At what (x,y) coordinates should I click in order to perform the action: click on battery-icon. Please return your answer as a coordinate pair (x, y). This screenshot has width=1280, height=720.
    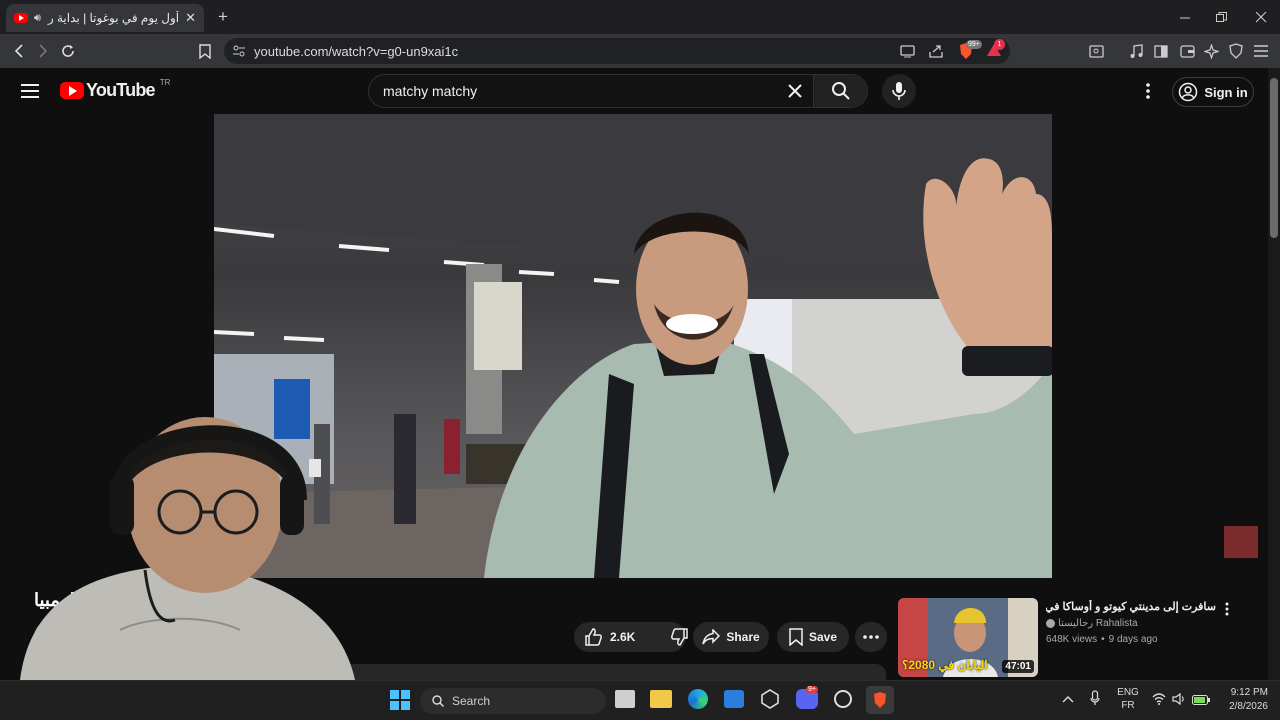
    Looking at the image, I should click on (1201, 701).